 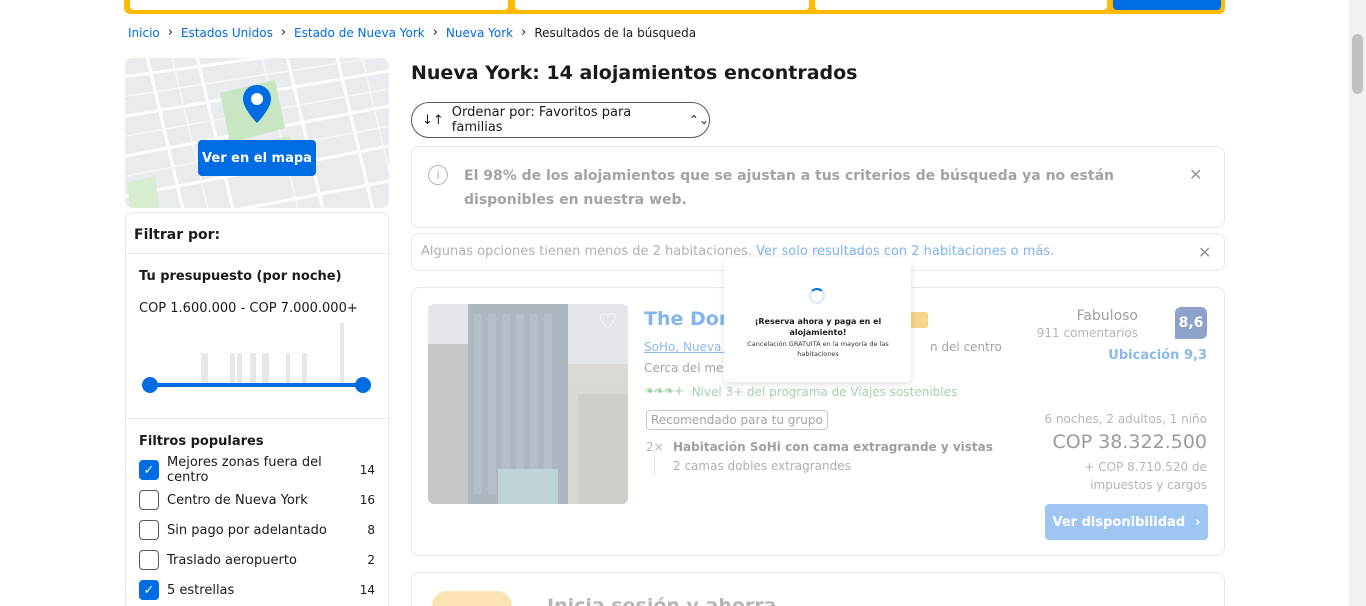 What do you see at coordinates (1191, 323) in the screenshot?
I see `review-score-badge: 8,6` at bounding box center [1191, 323].